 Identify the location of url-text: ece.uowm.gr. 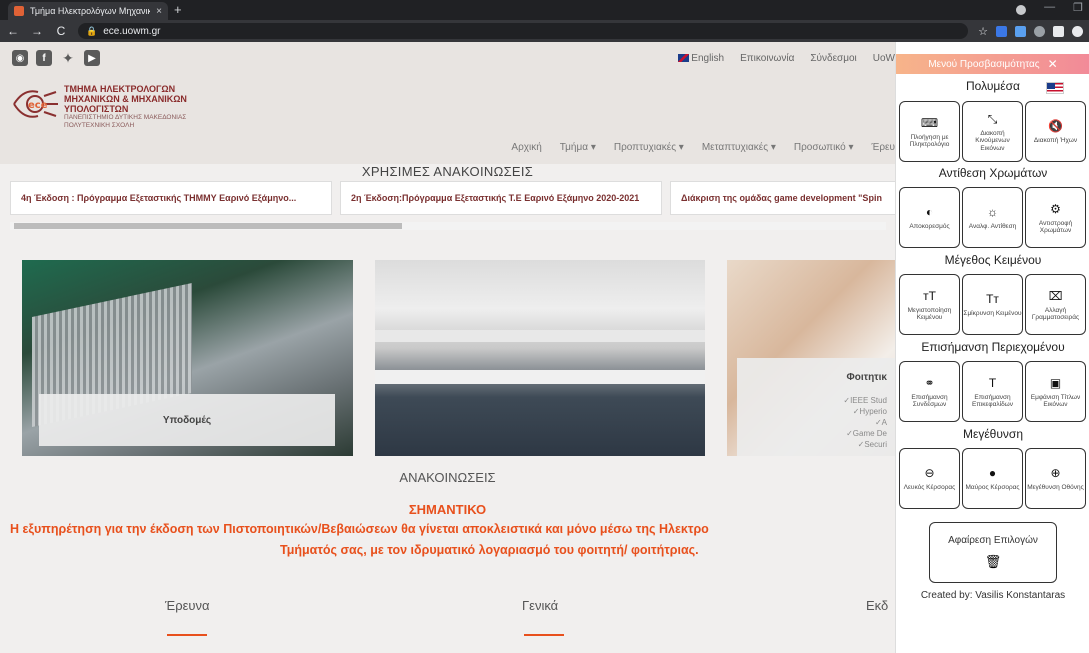
(132, 31).